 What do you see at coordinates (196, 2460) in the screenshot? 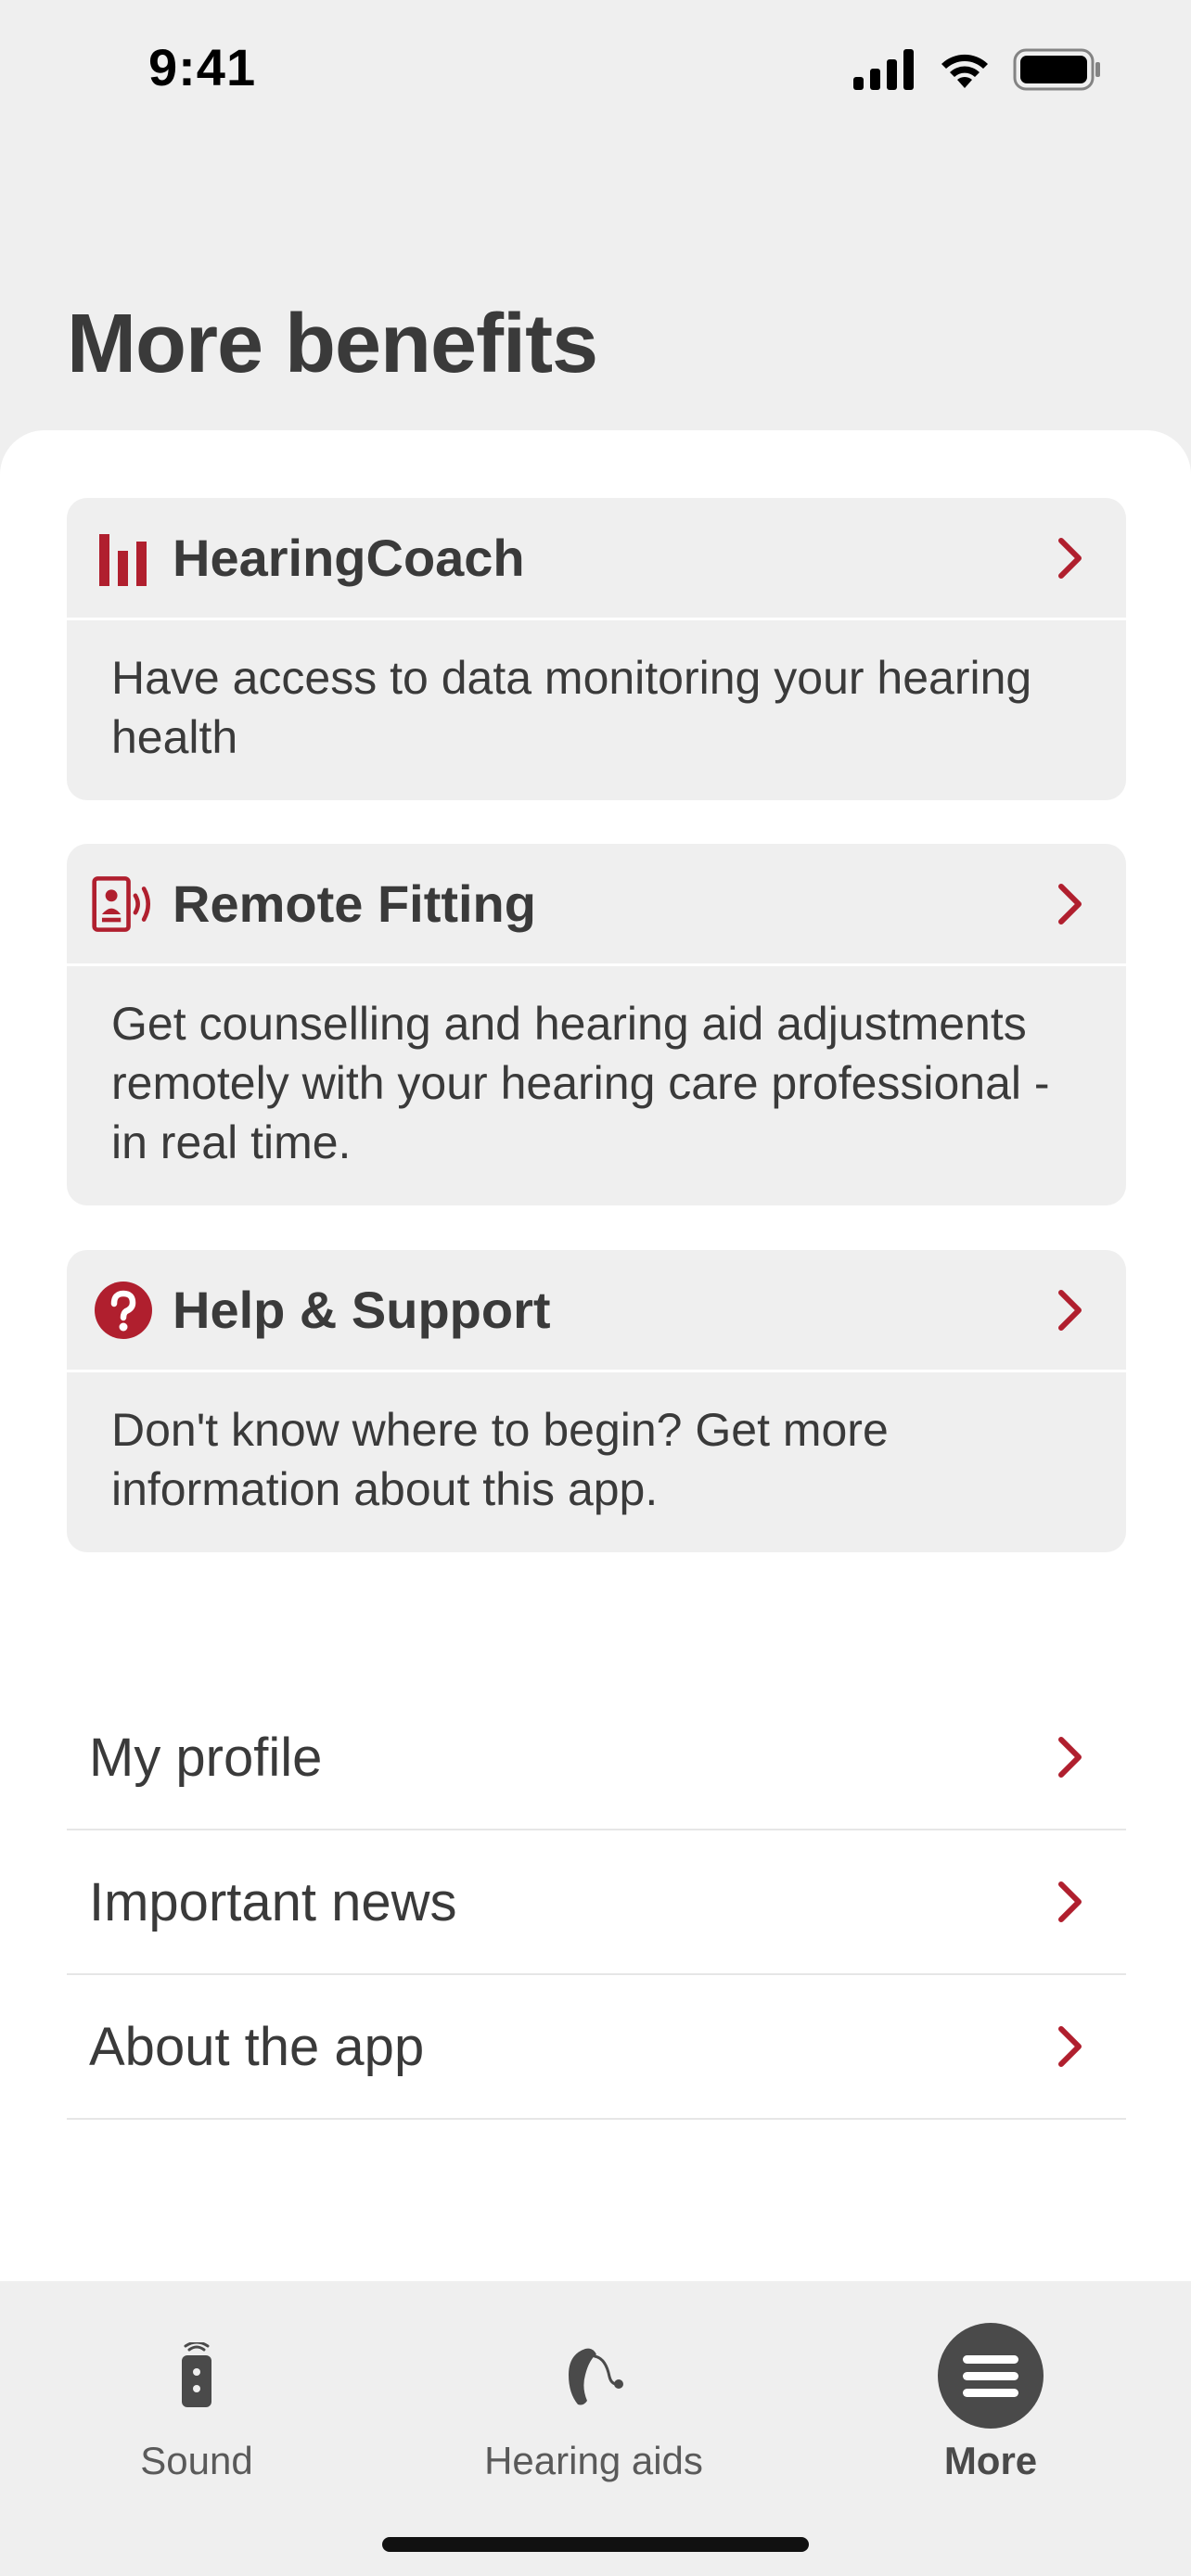
I see `tab-label: Sound` at bounding box center [196, 2460].